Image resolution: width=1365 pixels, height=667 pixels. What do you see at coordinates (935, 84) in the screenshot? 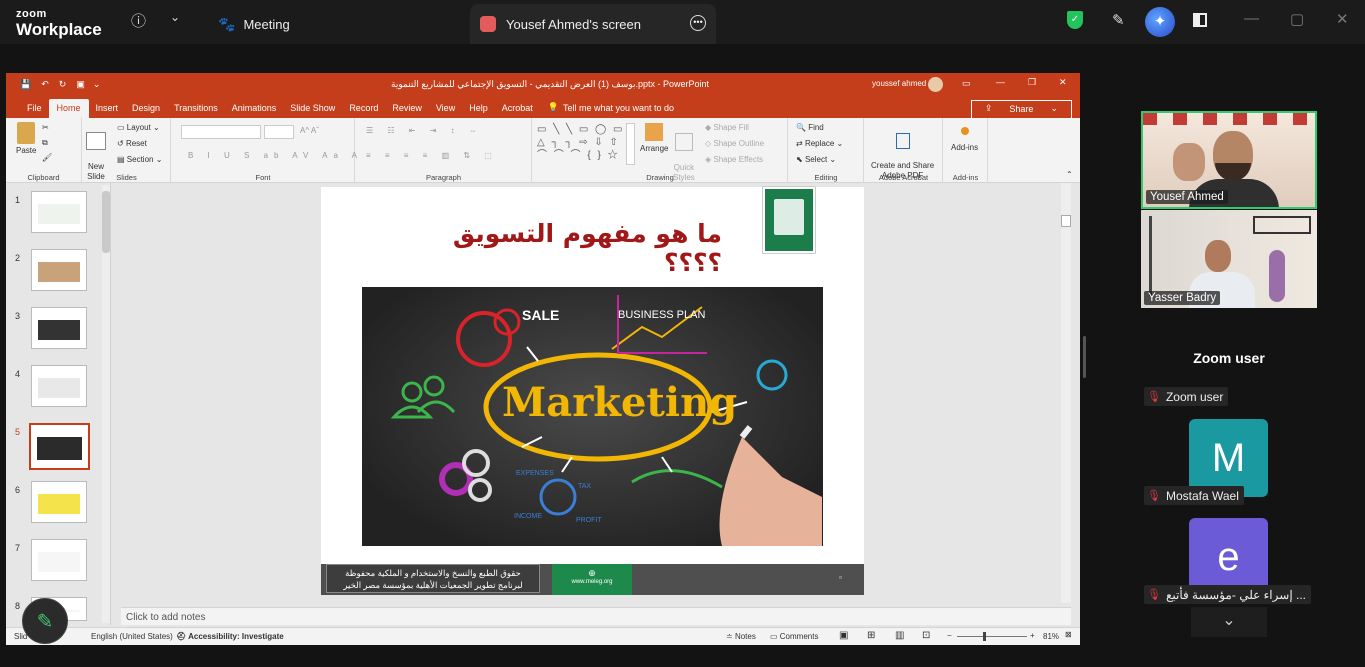
I see `user-avatar` at bounding box center [935, 84].